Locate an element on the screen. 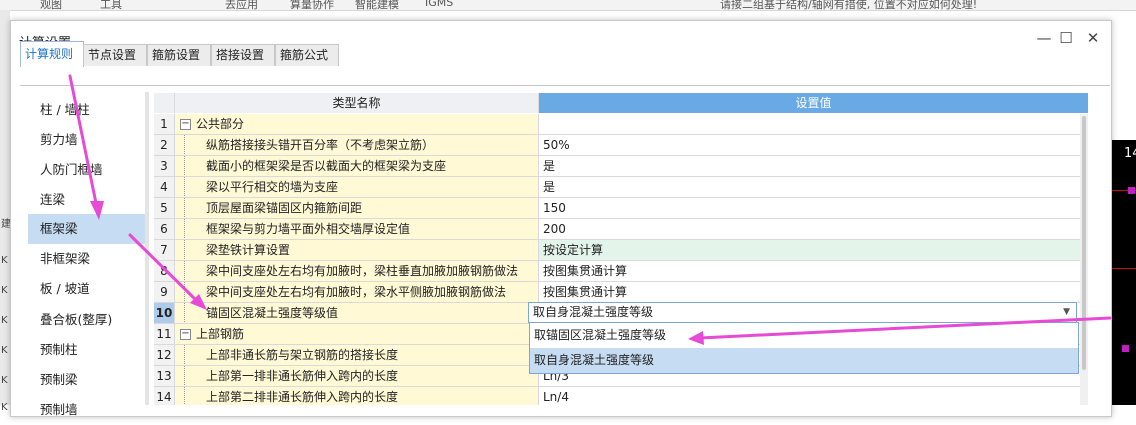 The height and width of the screenshot is (425, 1136). bg-menu-item: 算量协作 is located at coordinates (312, 5).